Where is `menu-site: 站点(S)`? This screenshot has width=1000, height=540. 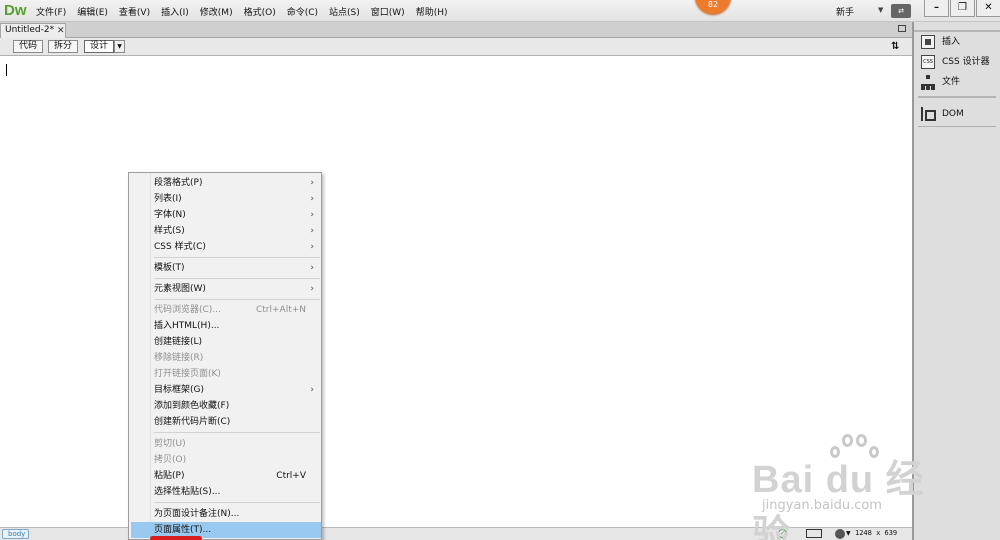
menu-site: 站点(S) is located at coordinates (344, 11).